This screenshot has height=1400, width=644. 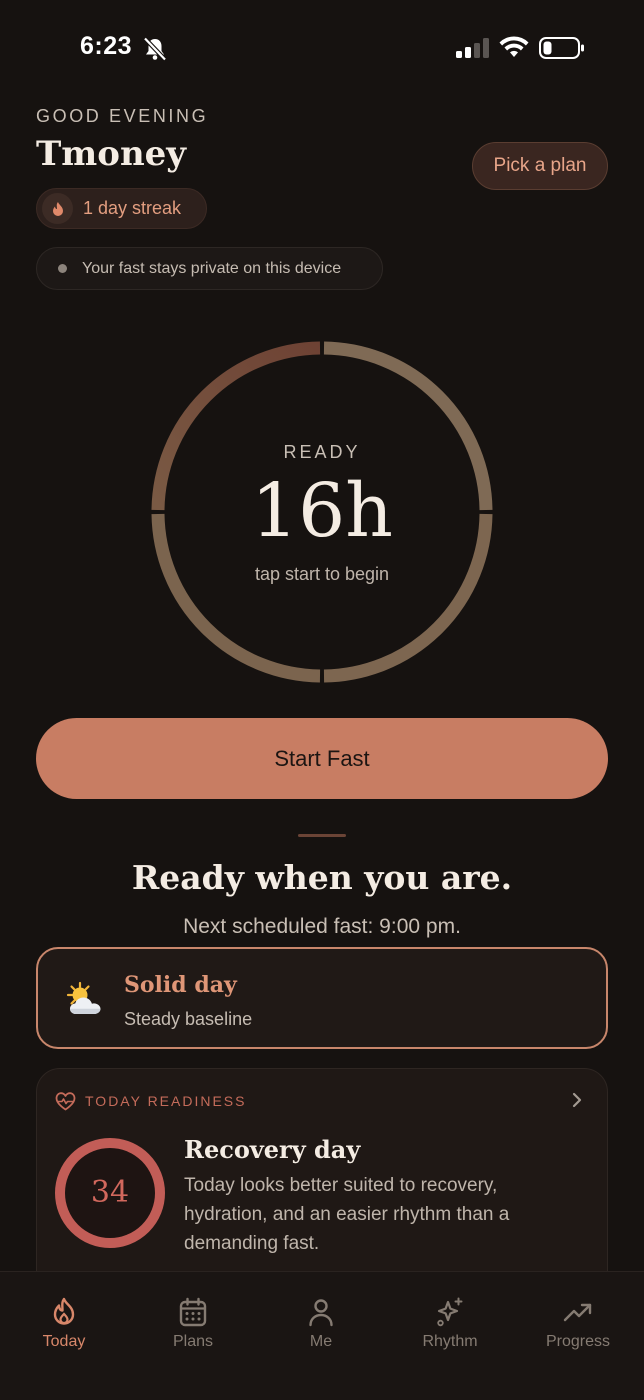 What do you see at coordinates (132, 208) in the screenshot?
I see `streak-label: 1 day streak` at bounding box center [132, 208].